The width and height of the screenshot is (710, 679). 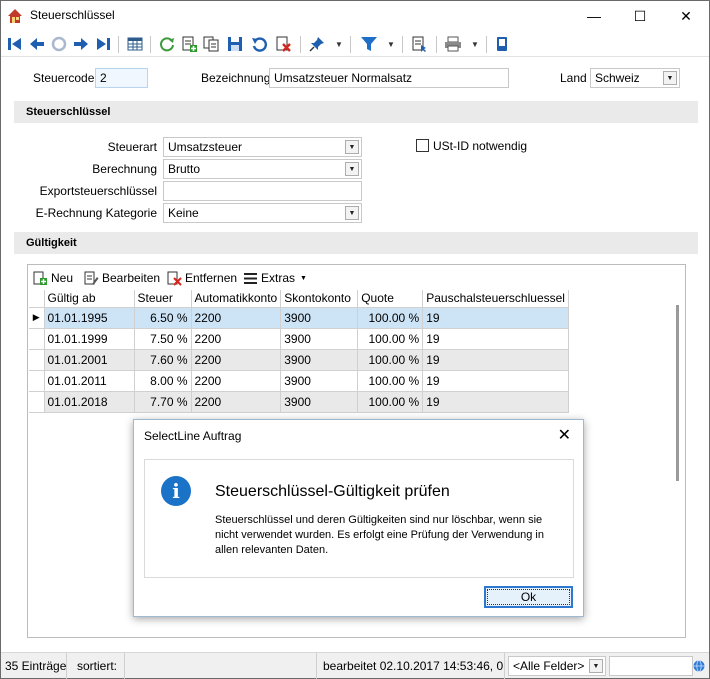 I want to click on table-row: 01.01.2018 7.70 % 2200 3900 100.00 % 19, so click(x=299, y=402).